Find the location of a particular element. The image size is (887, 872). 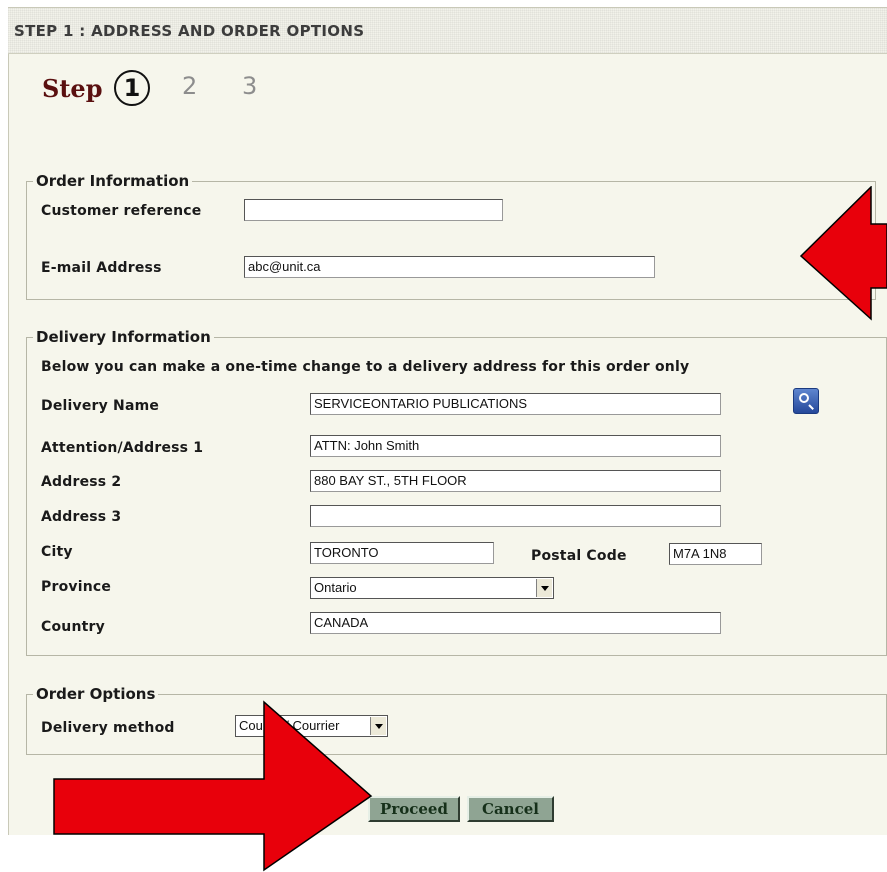

delivery-name-input: SERVICEONTARIO PUBLICATIONS is located at coordinates (515, 404).